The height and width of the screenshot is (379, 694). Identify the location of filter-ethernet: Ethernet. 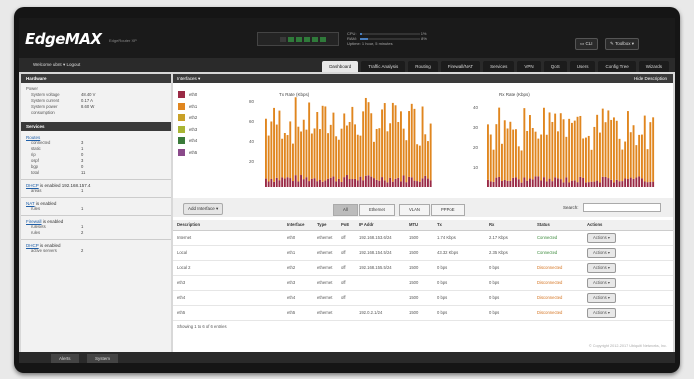
(377, 210).